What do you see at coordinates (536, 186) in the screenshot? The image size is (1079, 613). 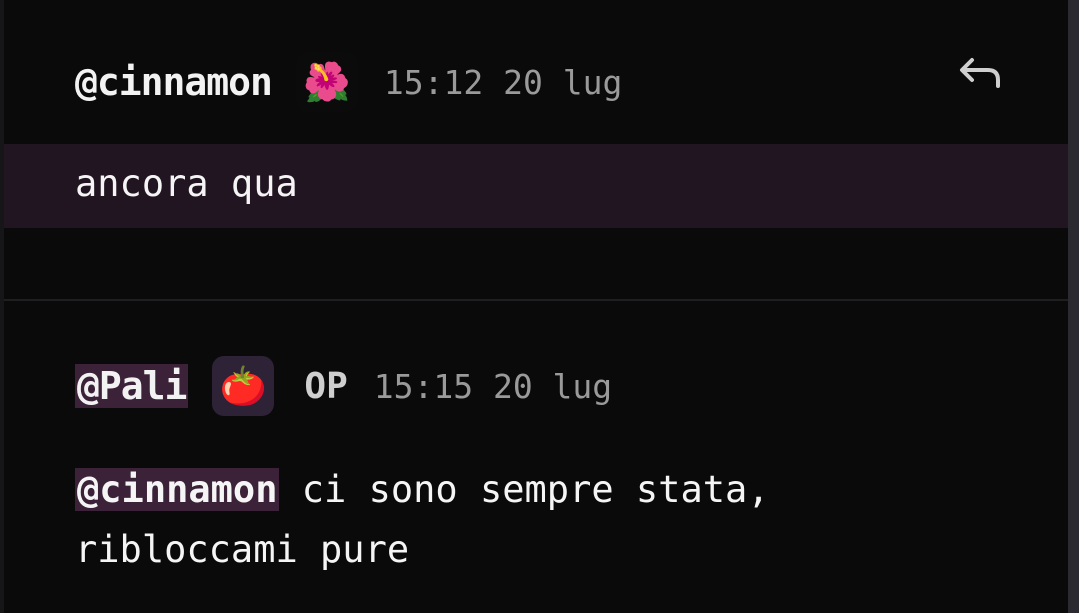 I see `message-highlighted-row: ancora qua` at bounding box center [536, 186].